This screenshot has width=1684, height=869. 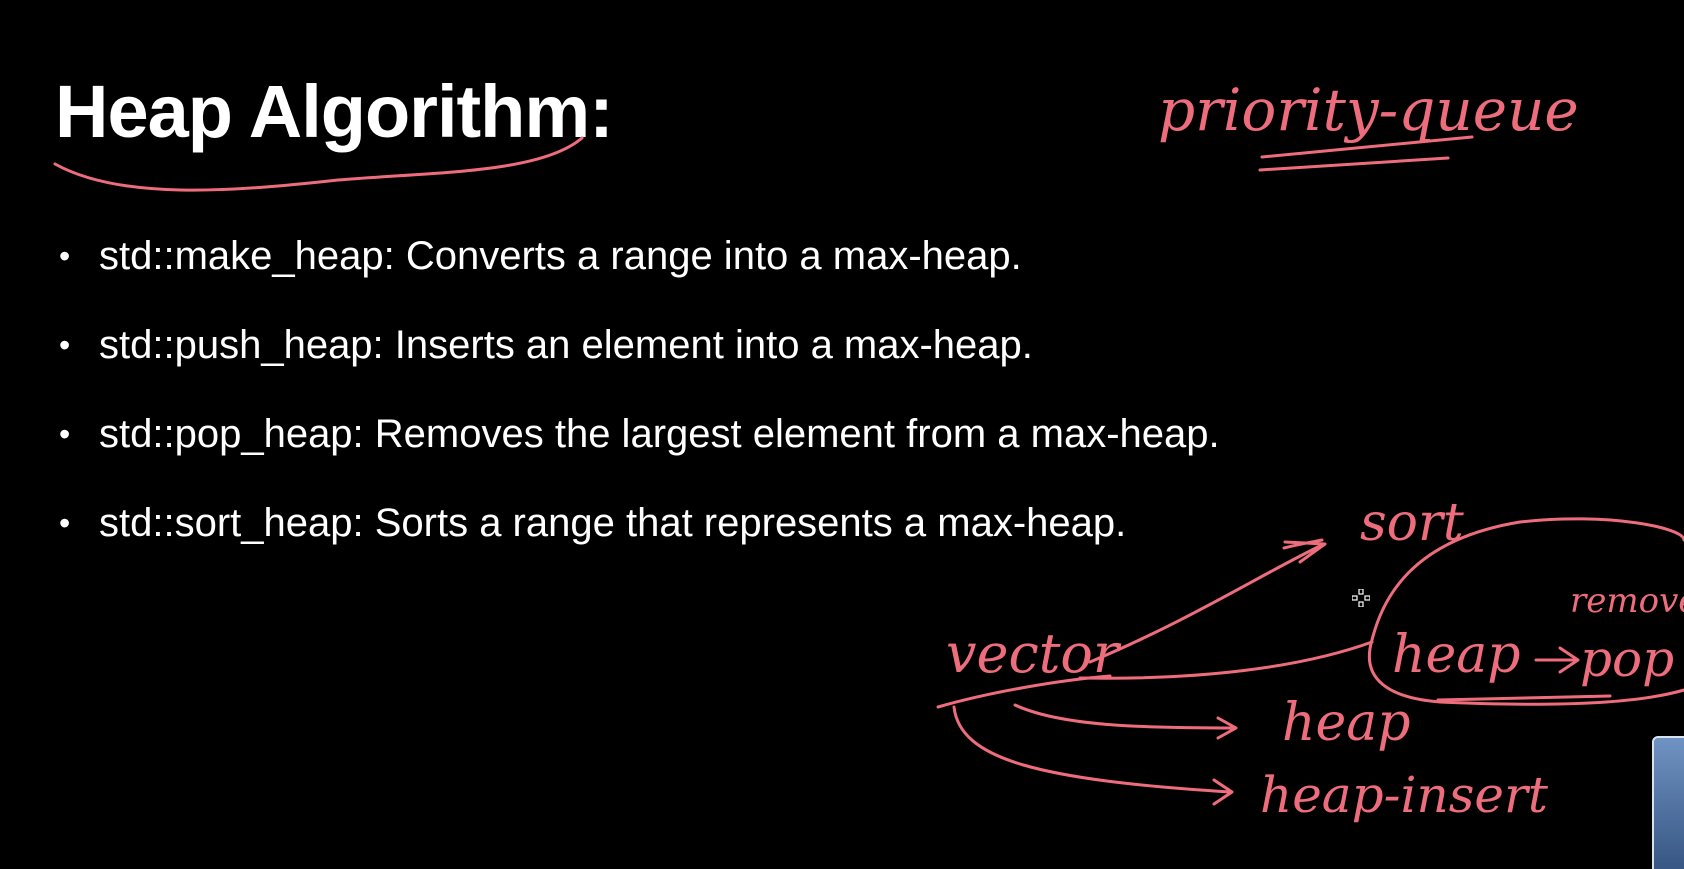 What do you see at coordinates (1206, 603) in the screenshot?
I see `arrow-to-sort` at bounding box center [1206, 603].